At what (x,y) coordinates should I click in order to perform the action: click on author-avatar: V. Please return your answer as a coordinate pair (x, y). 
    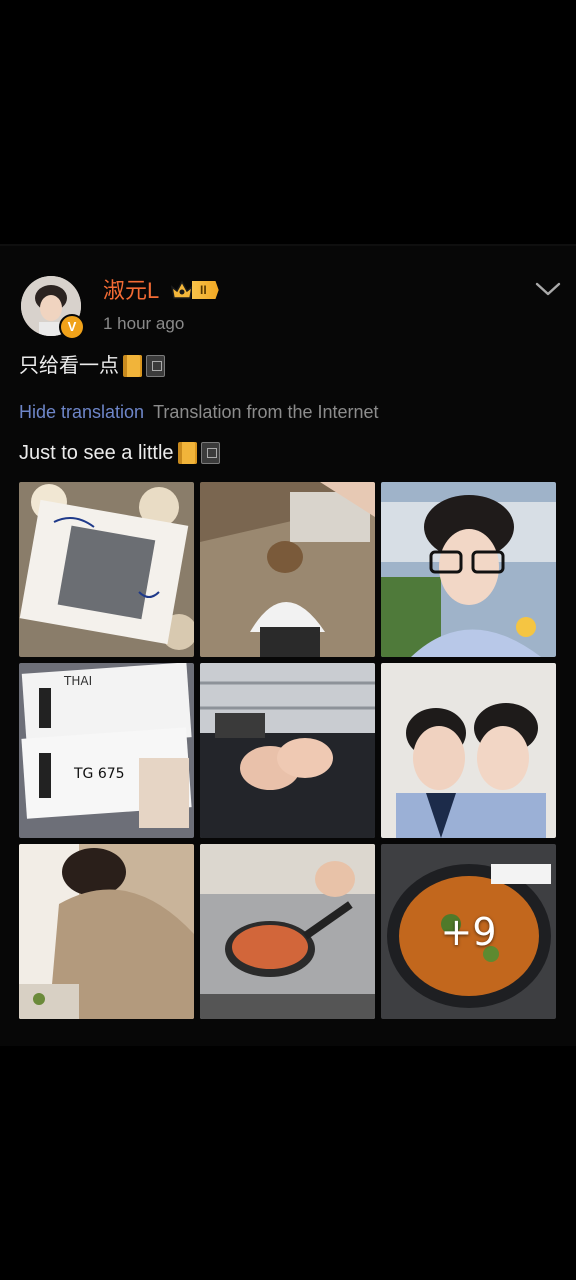
    Looking at the image, I should click on (53, 308).